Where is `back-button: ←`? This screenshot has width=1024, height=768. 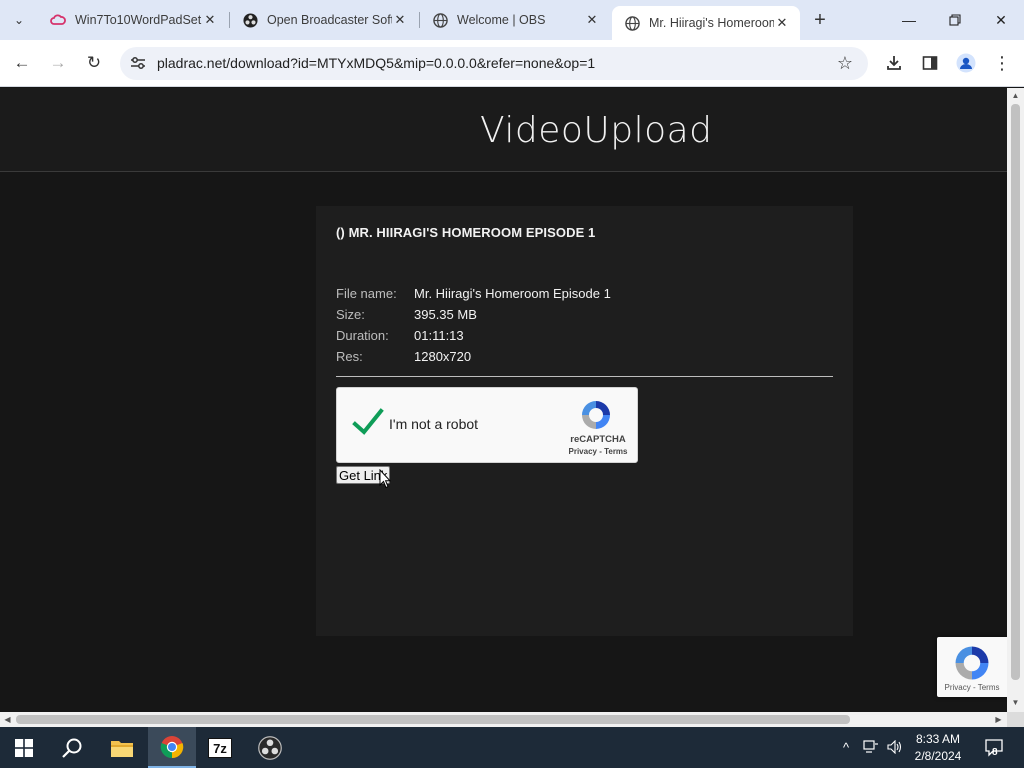
back-button: ← is located at coordinates (22, 63).